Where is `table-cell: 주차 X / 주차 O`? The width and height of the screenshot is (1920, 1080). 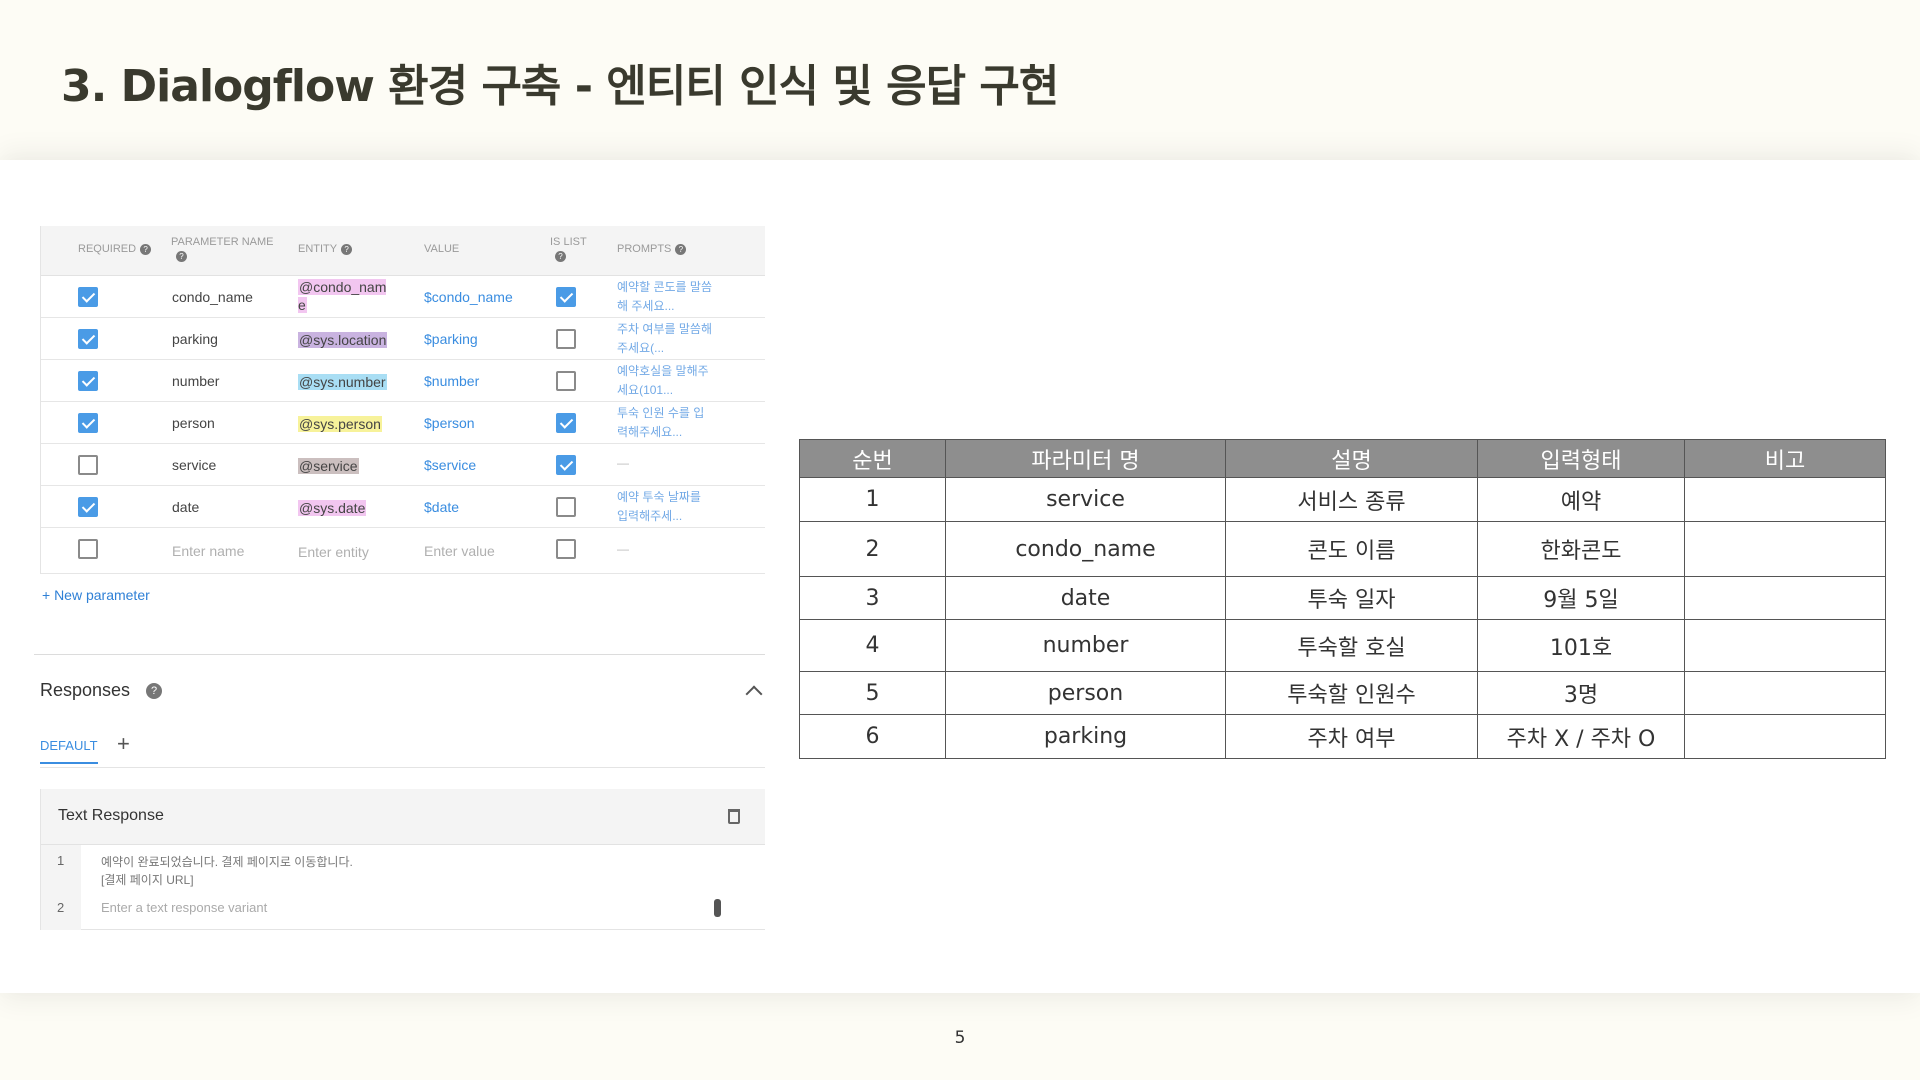
table-cell: 주차 X / 주차 O is located at coordinates (1581, 736).